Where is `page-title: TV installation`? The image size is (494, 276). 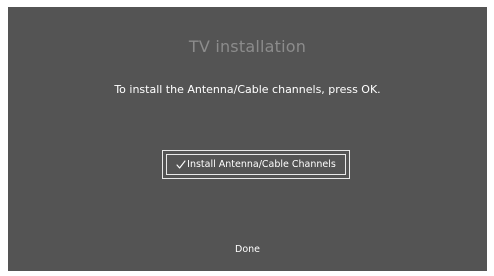 page-title: TV installation is located at coordinates (247, 46).